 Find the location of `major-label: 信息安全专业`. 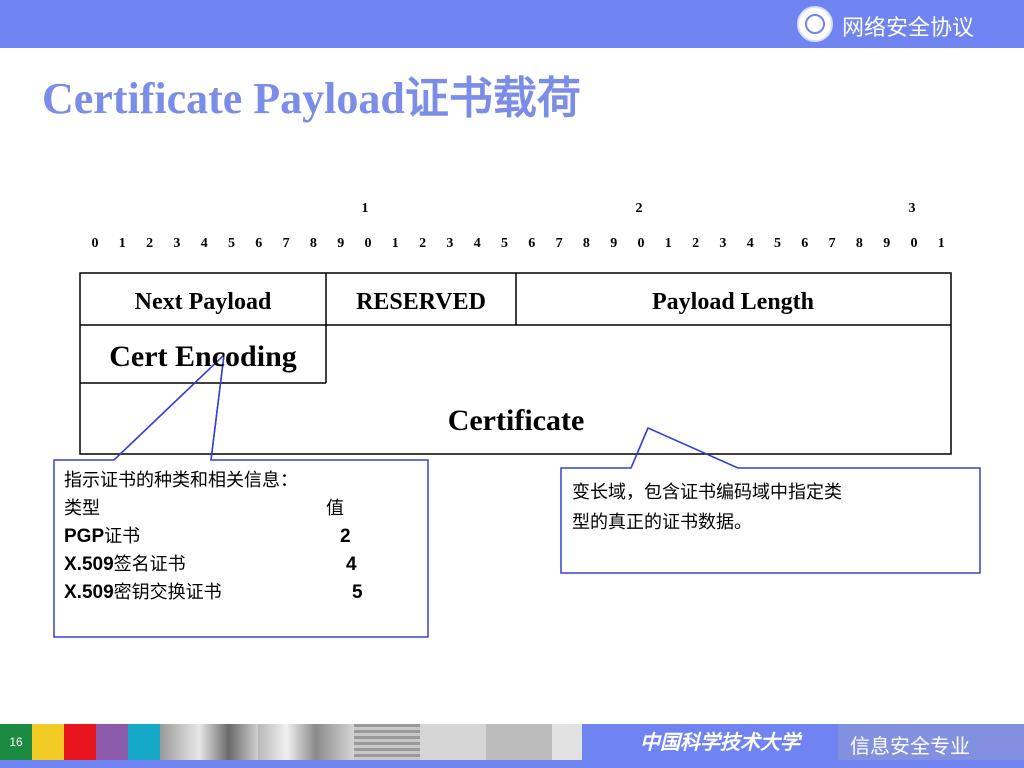

major-label: 信息安全专业 is located at coordinates (910, 746).